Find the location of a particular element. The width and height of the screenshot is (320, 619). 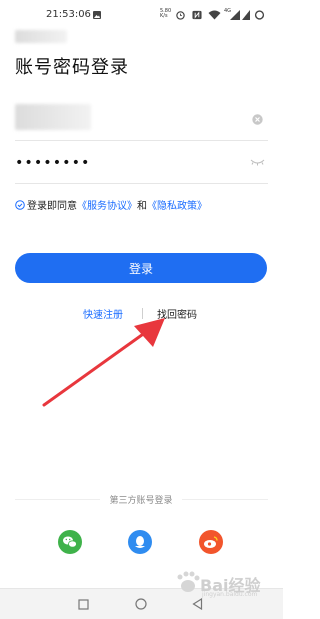

qq-icon is located at coordinates (140, 542).